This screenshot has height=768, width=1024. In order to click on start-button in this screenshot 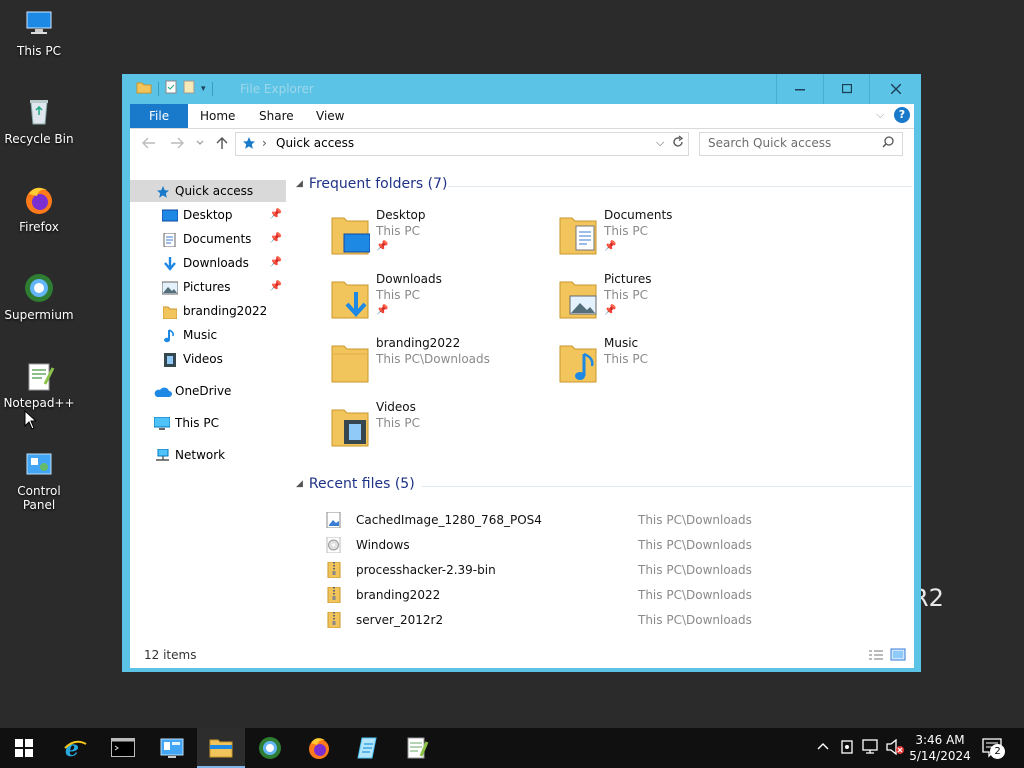, I will do `click(24, 748)`.